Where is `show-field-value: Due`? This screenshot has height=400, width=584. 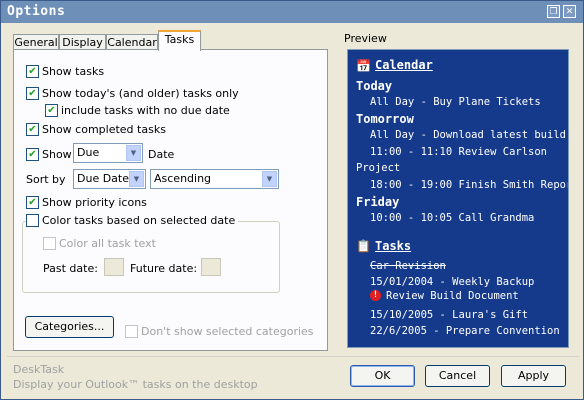
show-field-value: Due is located at coordinates (88, 152).